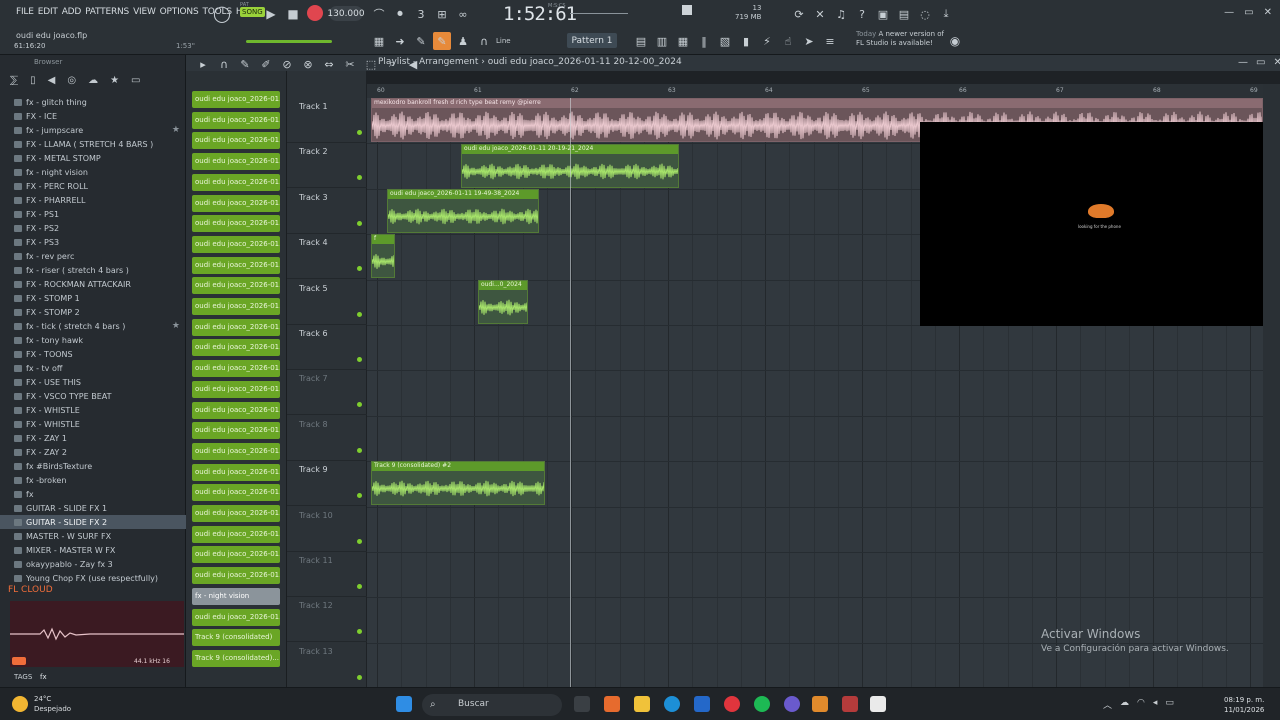  I want to click on playlist-maximize-icon: ▭, so click(1260, 62).